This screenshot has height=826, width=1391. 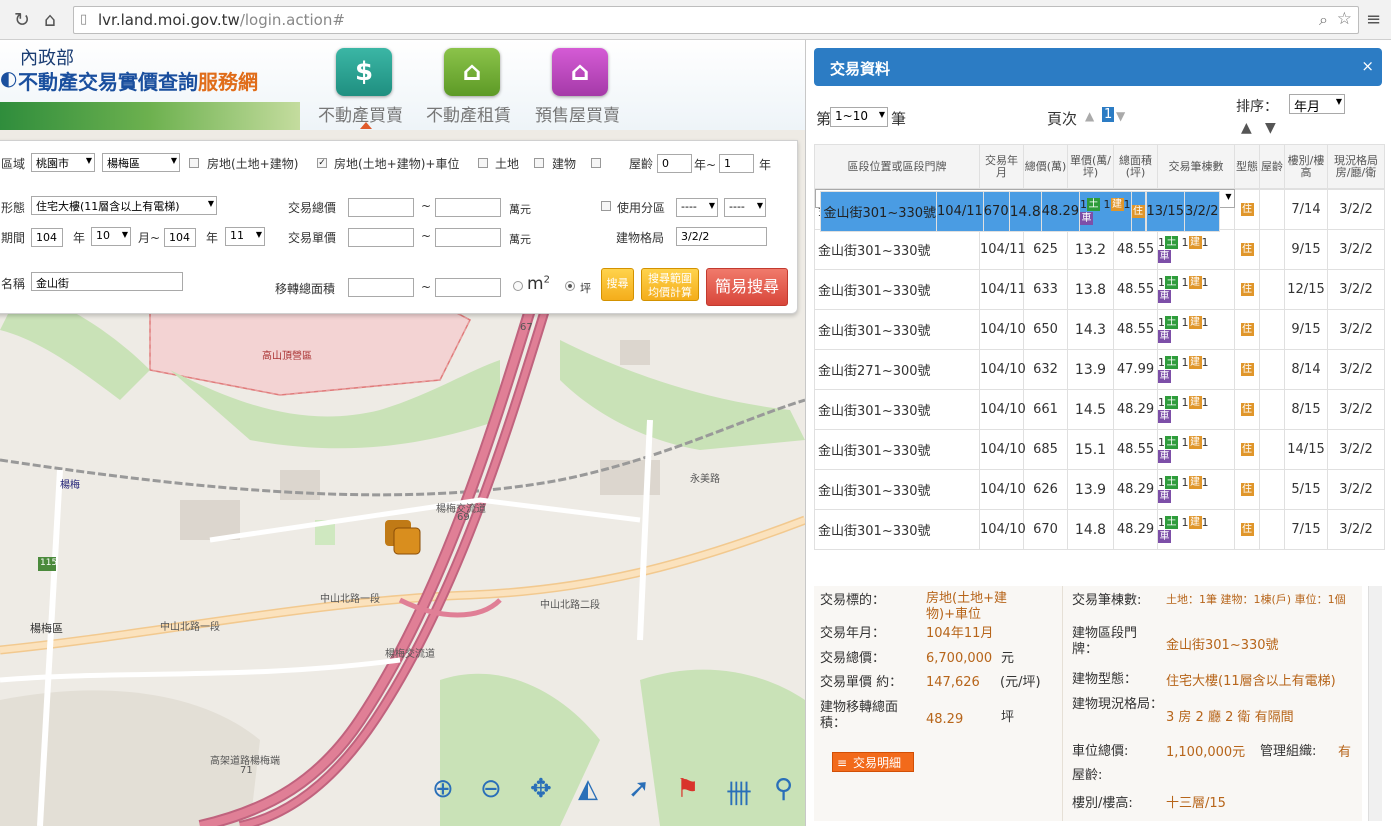 What do you see at coordinates (739, 792) in the screenshot?
I see `grid-icon: 卌` at bounding box center [739, 792].